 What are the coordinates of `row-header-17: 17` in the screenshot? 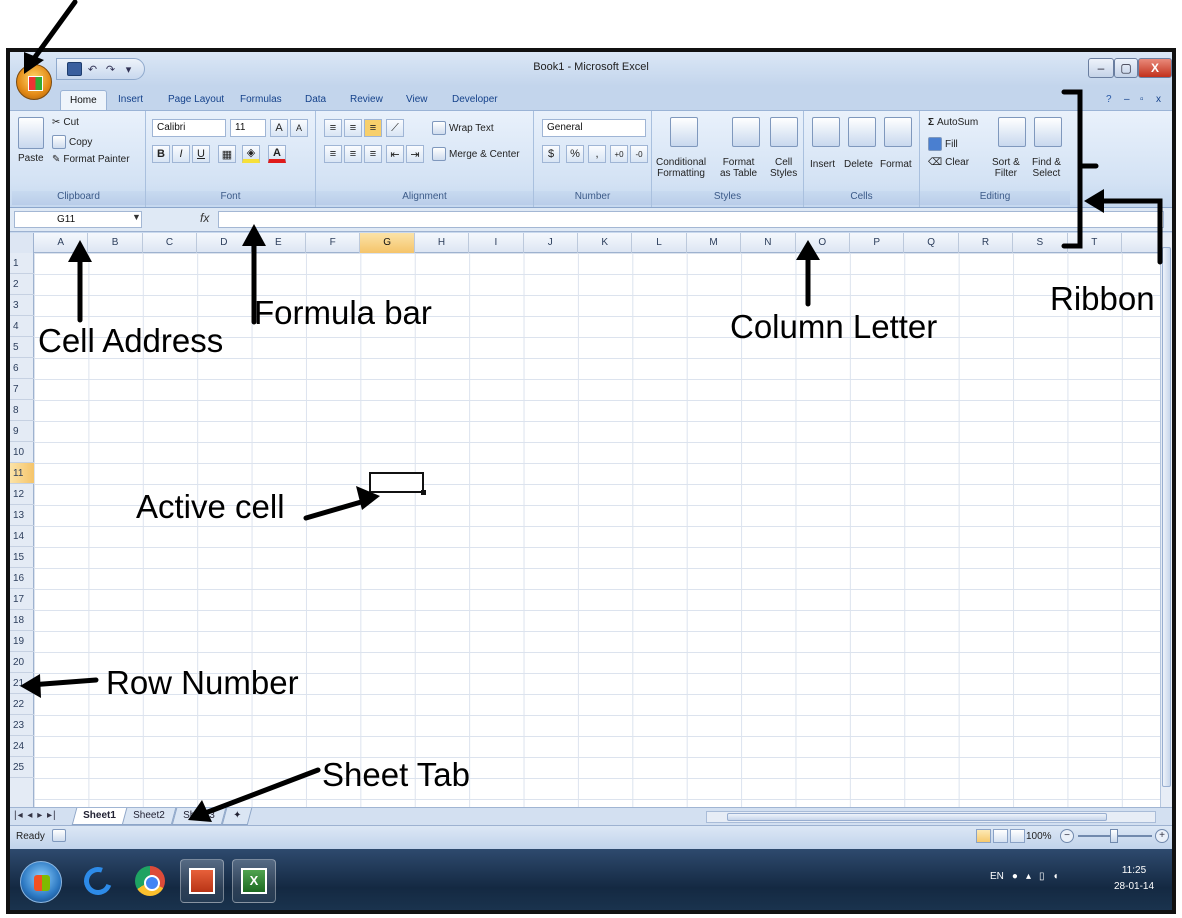 It's located at (22, 599).